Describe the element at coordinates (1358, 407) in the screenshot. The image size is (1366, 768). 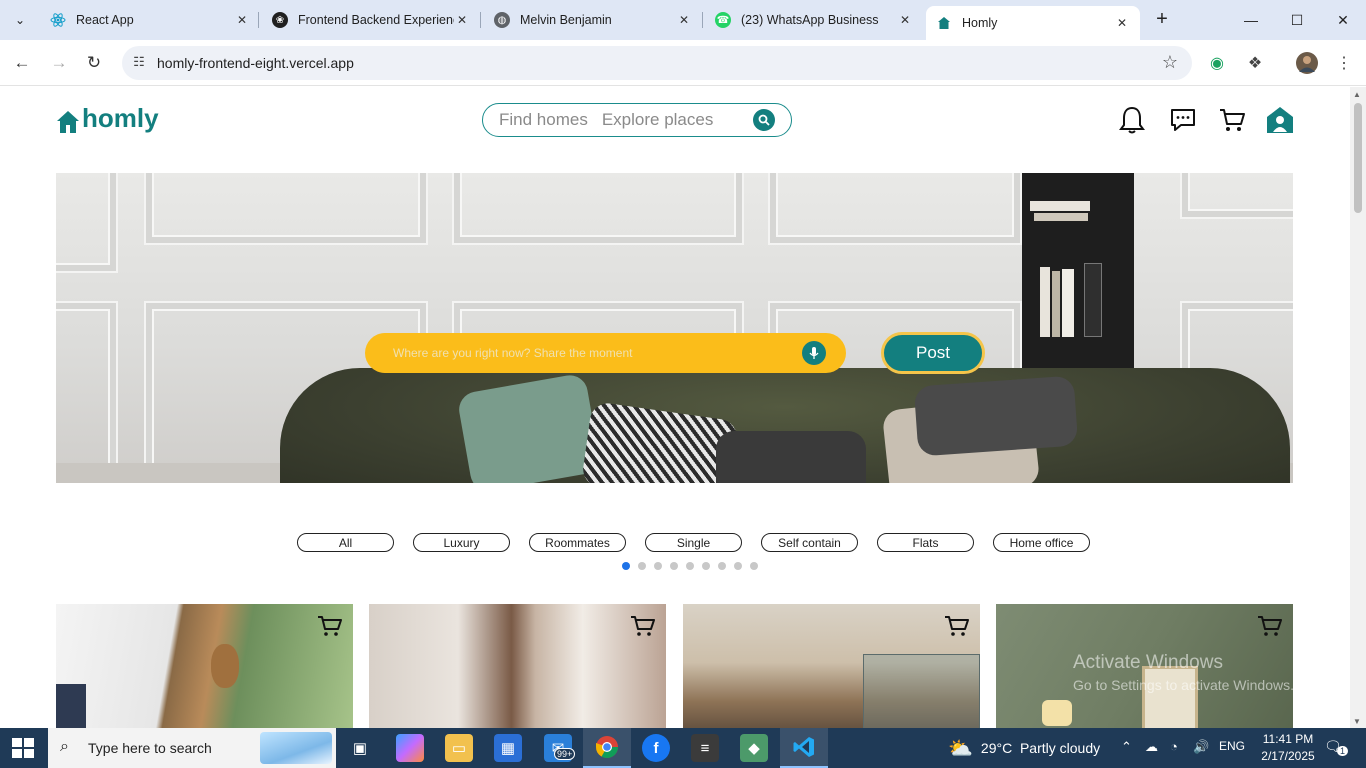
I see `page-scrollbar: ▲ ▼` at that location.